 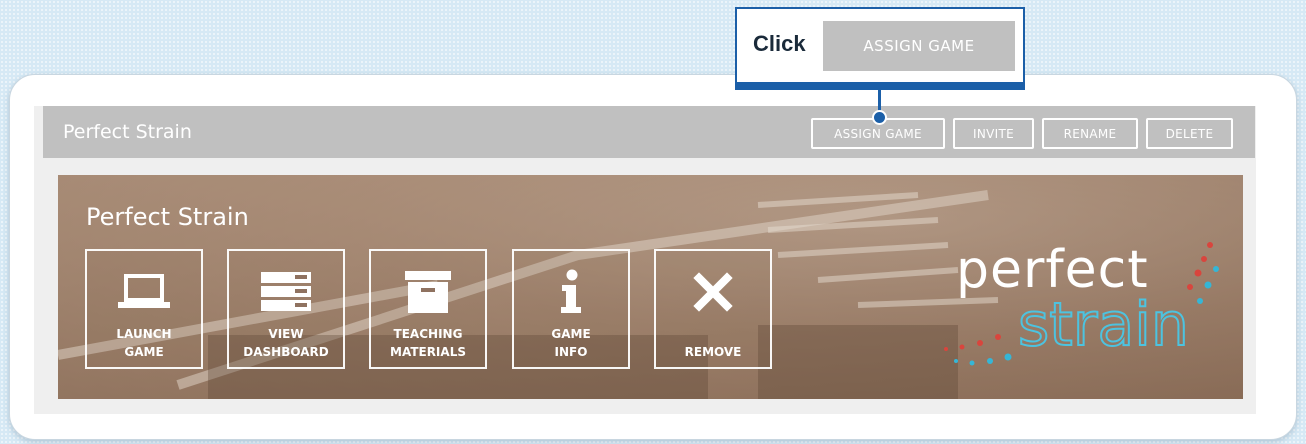 I want to click on callout-accent-bar, so click(x=880, y=86).